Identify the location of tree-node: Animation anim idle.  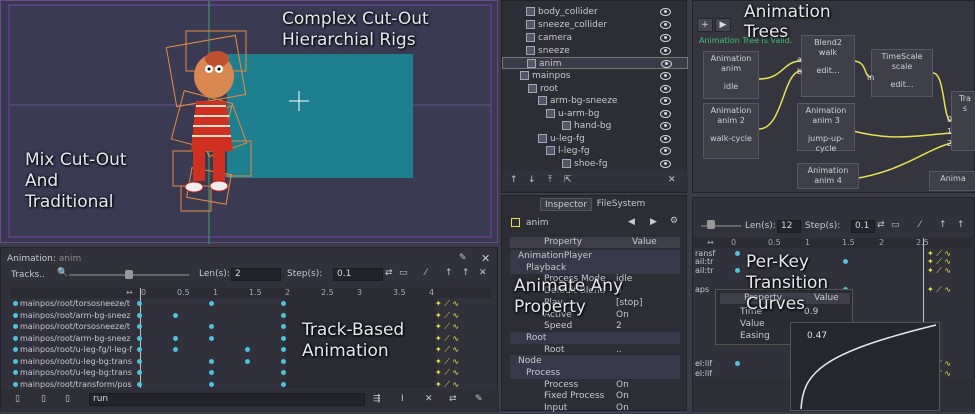
(731, 75).